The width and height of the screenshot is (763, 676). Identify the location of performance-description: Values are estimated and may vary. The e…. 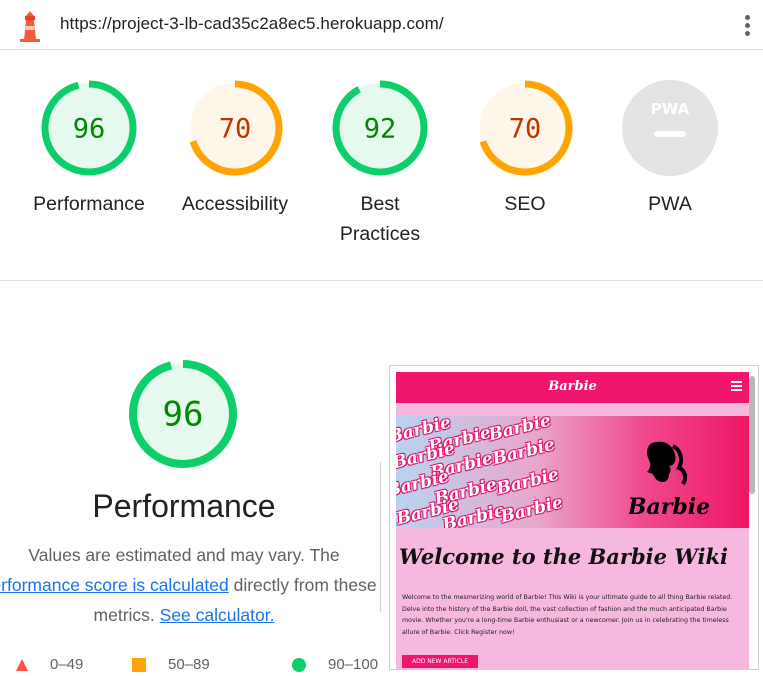
(194, 585).